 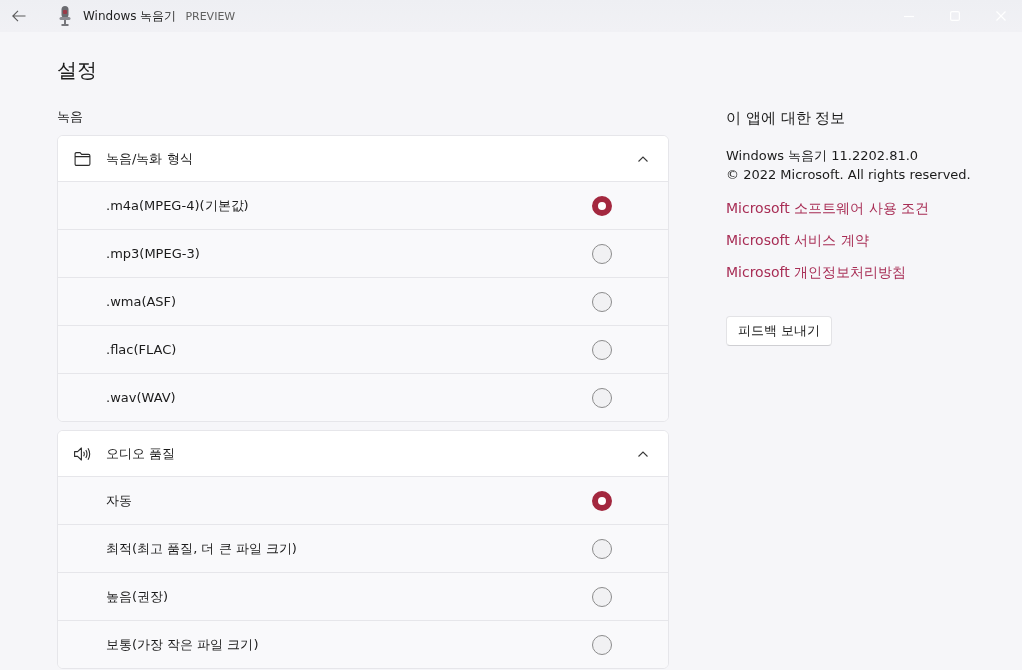 What do you see at coordinates (70, 117) in the screenshot?
I see `section-heading: 녹음` at bounding box center [70, 117].